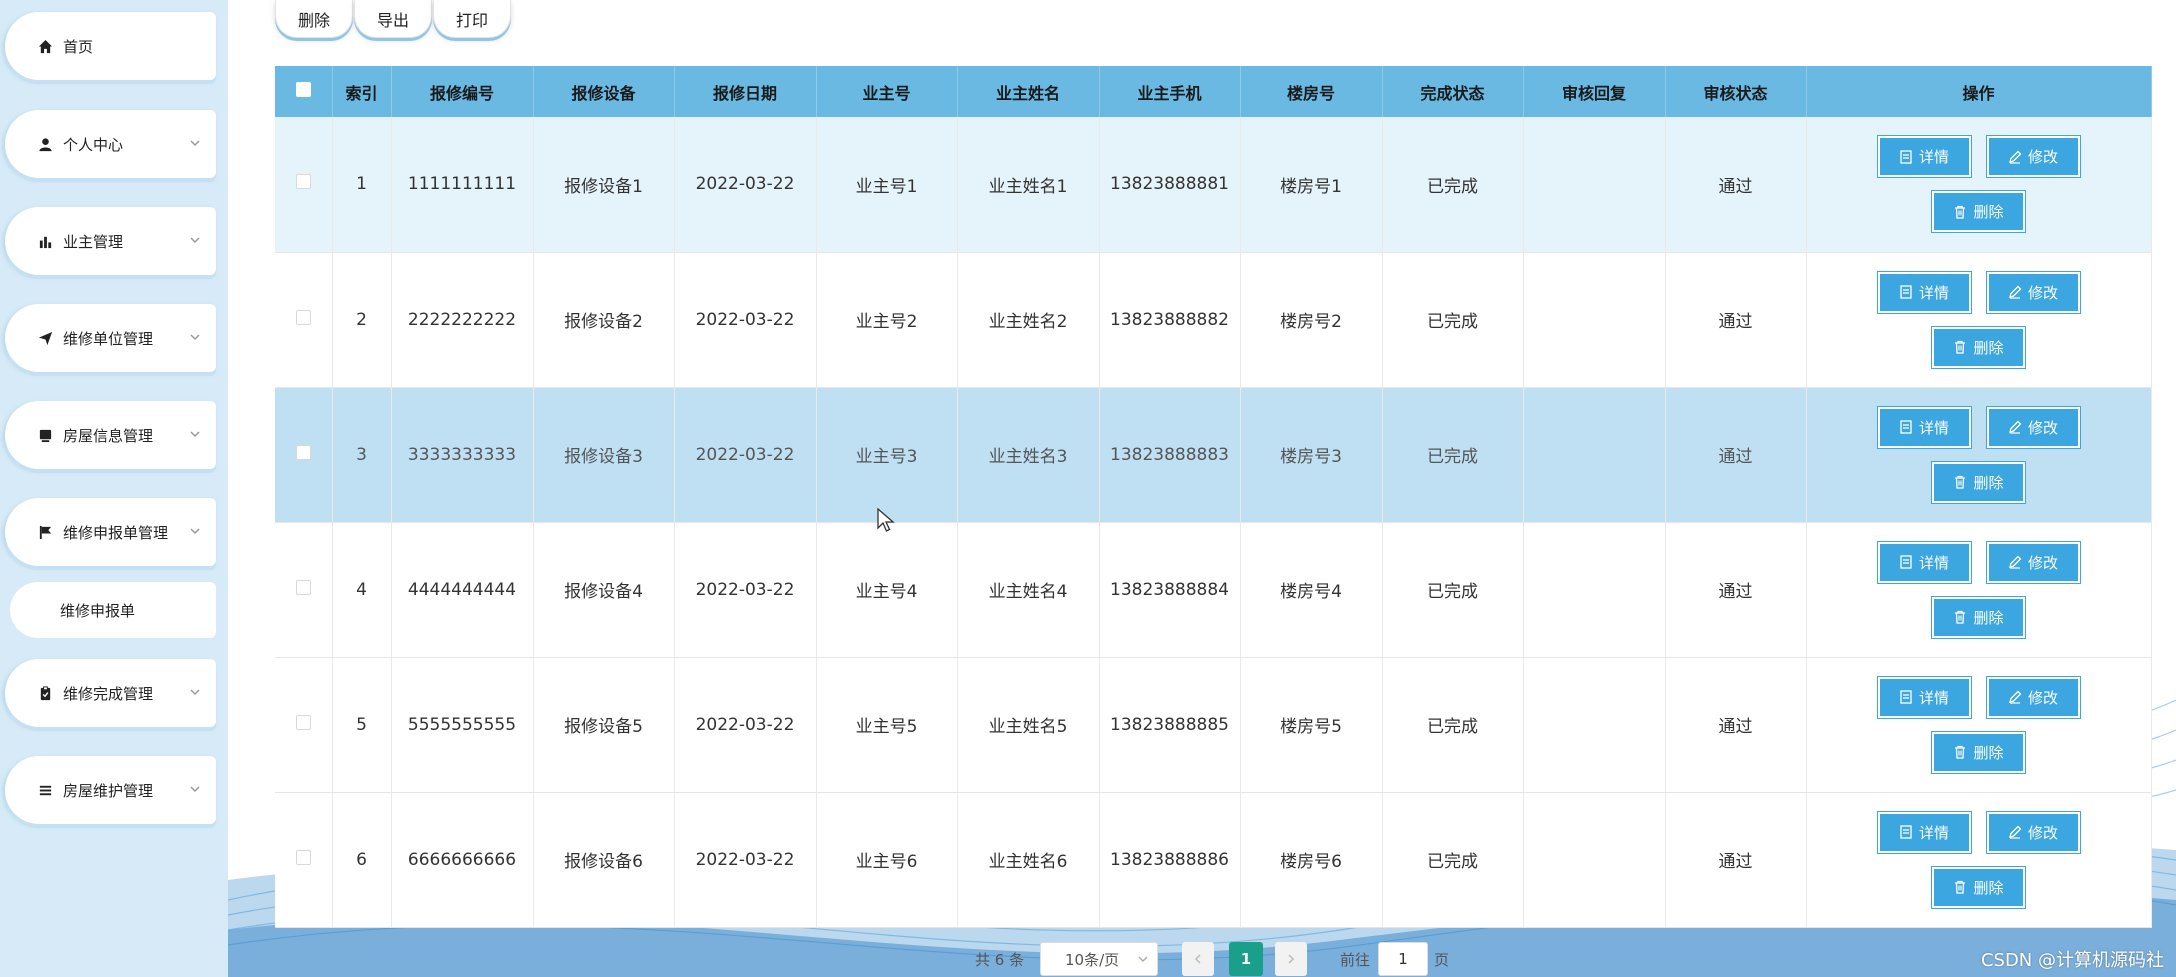 This screenshot has width=2176, height=977. What do you see at coordinates (362, 725) in the screenshot?
I see `row-index-cell: 5` at bounding box center [362, 725].